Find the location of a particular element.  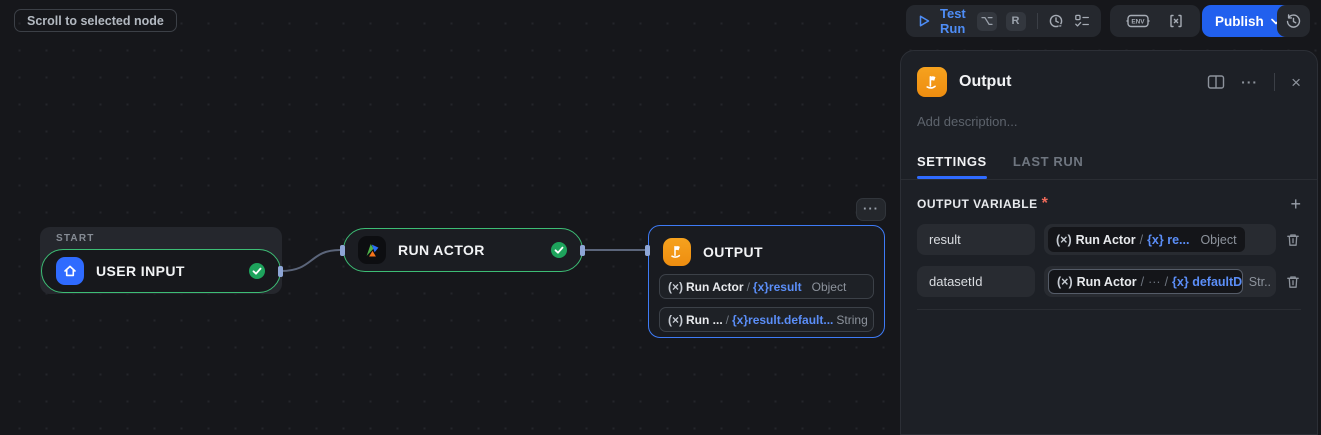

variable-value-field: (×) Run Actor / {x} re... Object is located at coordinates (1160, 239).